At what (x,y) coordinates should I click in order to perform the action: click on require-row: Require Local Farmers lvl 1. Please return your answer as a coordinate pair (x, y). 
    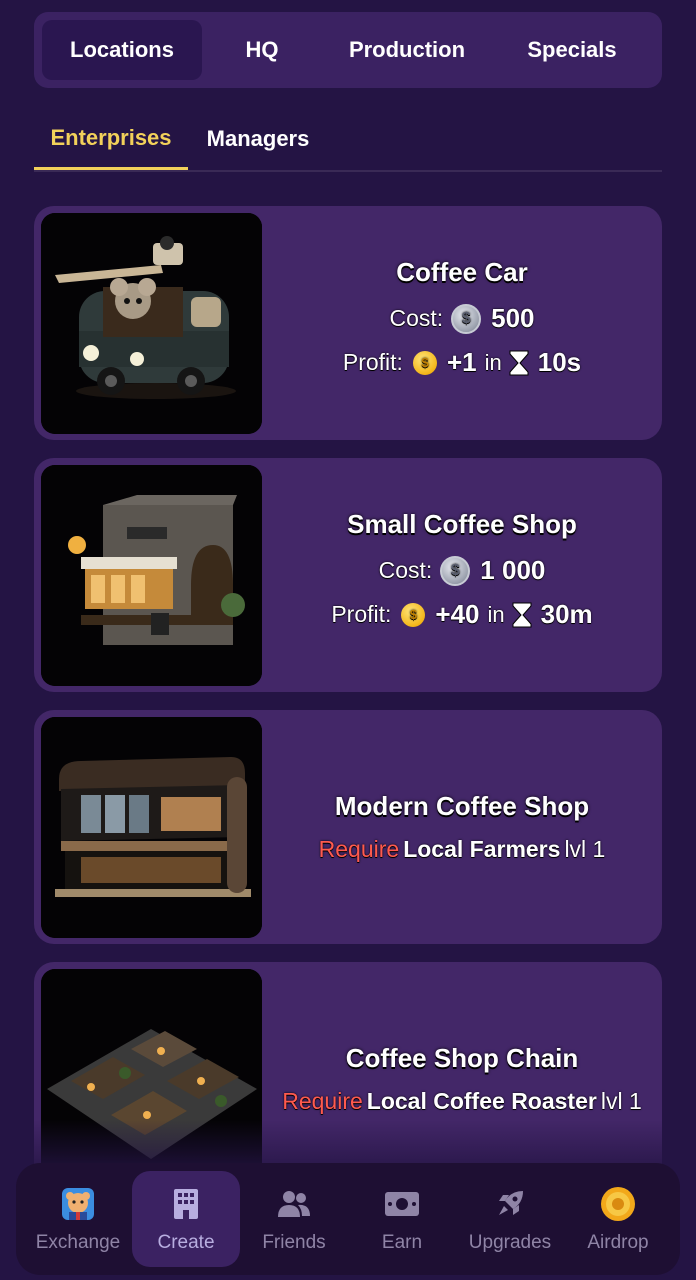
    Looking at the image, I should click on (462, 849).